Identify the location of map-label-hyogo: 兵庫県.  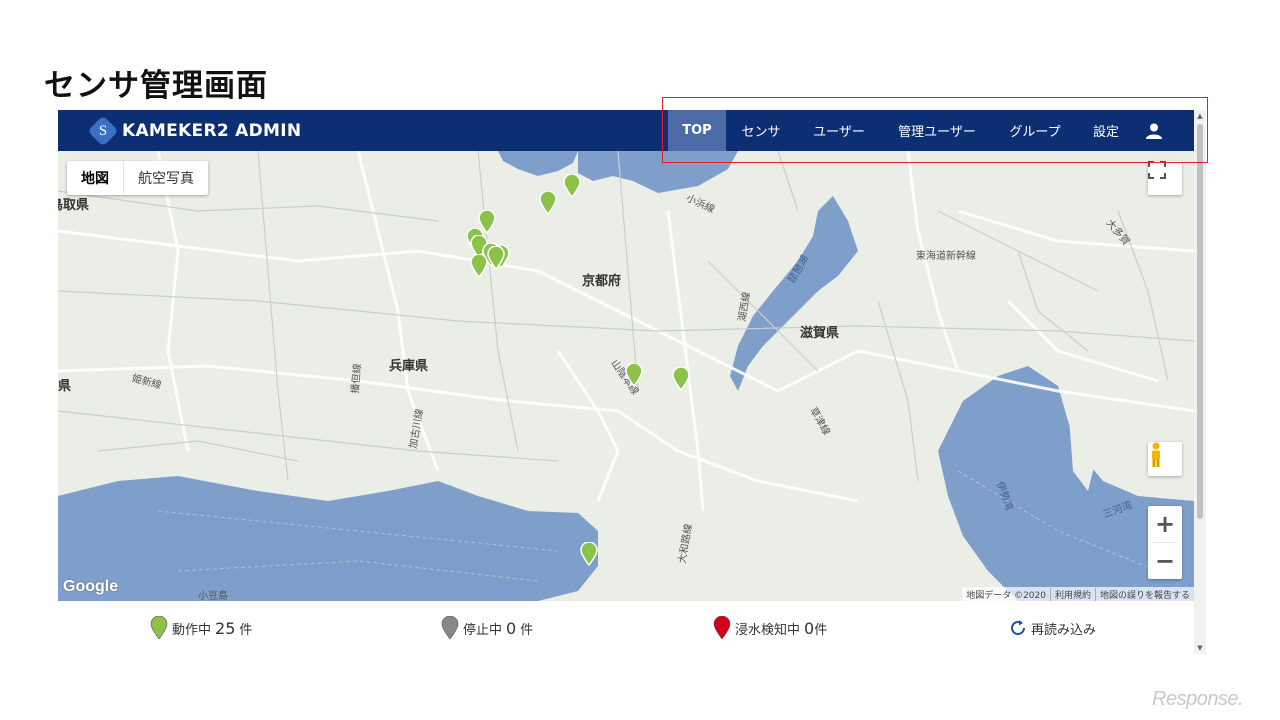
(409, 366).